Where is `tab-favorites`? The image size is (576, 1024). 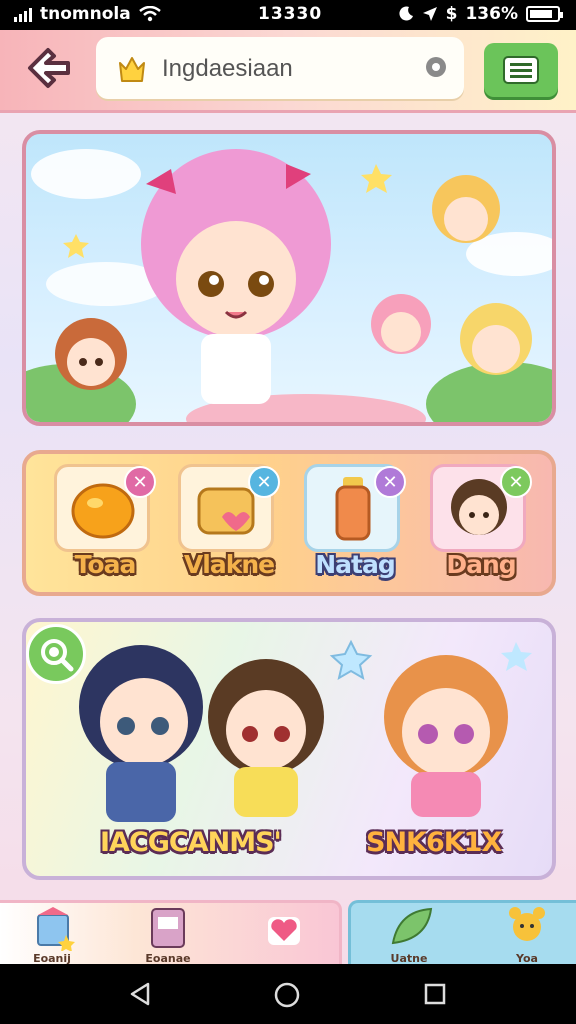
tab-favorites is located at coordinates (284, 935).